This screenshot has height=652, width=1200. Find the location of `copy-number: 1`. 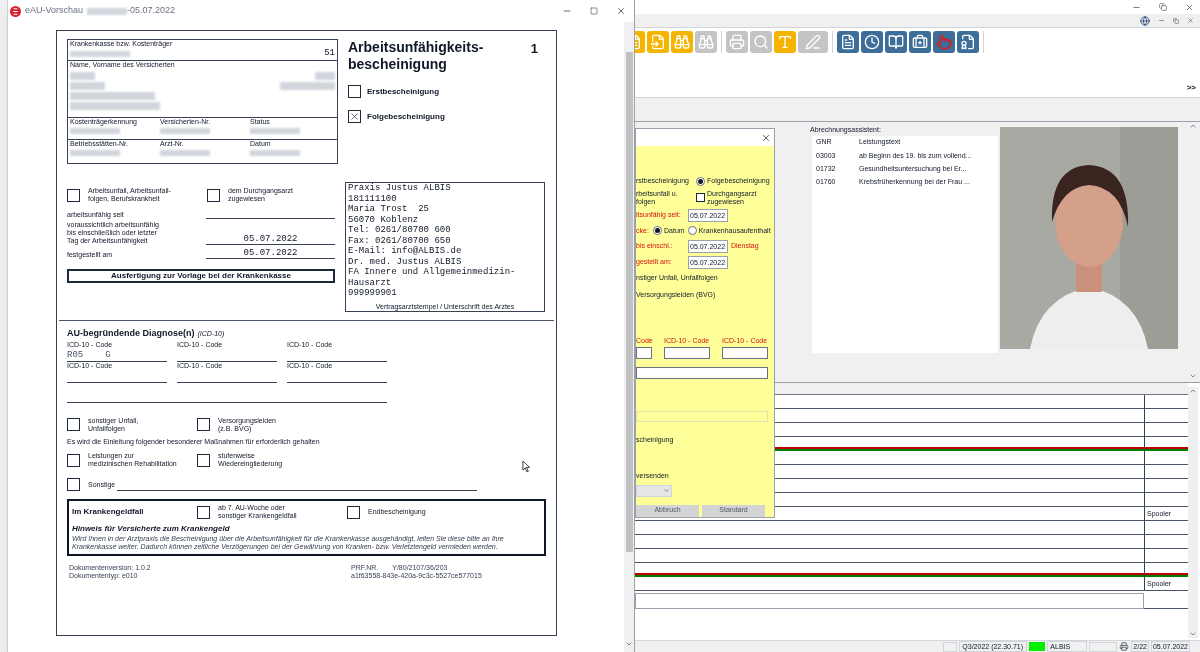

copy-number: 1 is located at coordinates (534, 49).